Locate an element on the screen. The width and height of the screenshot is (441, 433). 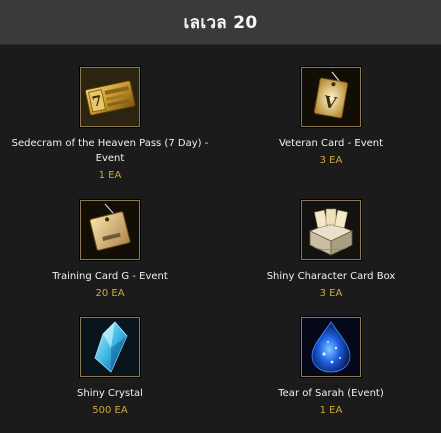
item-quantity: 20 EA is located at coordinates (110, 293).